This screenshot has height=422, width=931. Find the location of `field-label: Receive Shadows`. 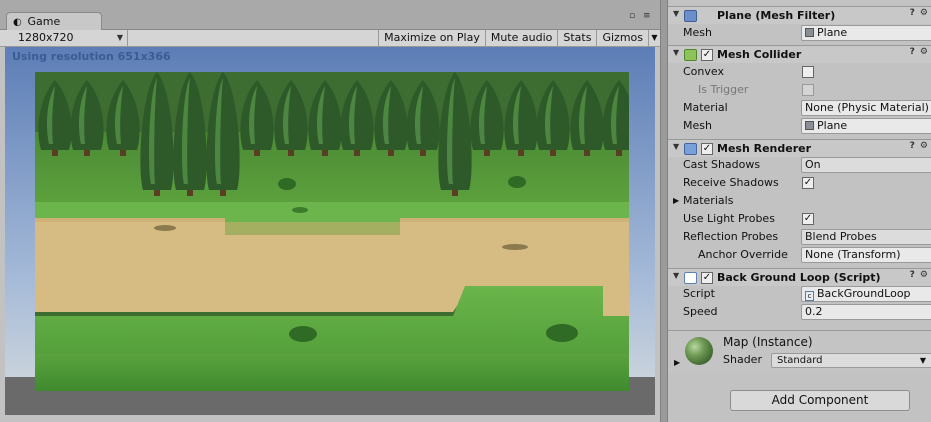

field-label: Receive Shadows is located at coordinates (731, 182).